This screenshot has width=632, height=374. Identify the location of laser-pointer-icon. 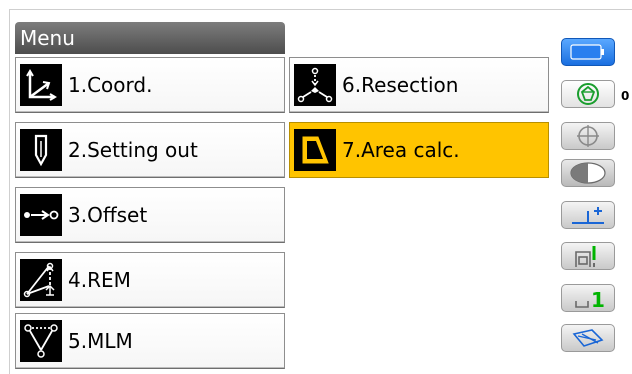
(588, 173).